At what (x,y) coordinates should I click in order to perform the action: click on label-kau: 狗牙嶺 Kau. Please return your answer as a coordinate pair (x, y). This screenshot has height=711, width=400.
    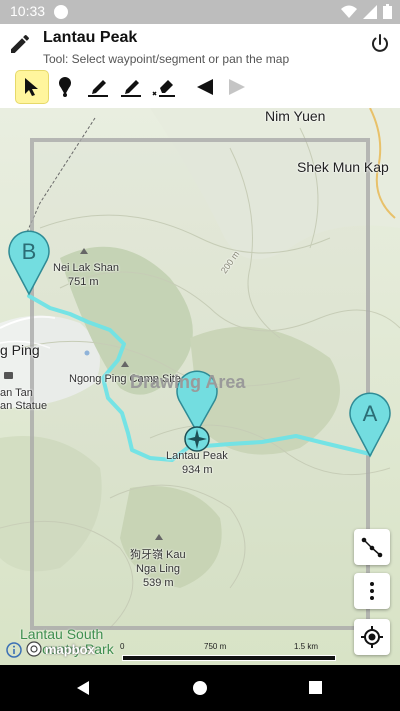
    Looking at the image, I should click on (158, 555).